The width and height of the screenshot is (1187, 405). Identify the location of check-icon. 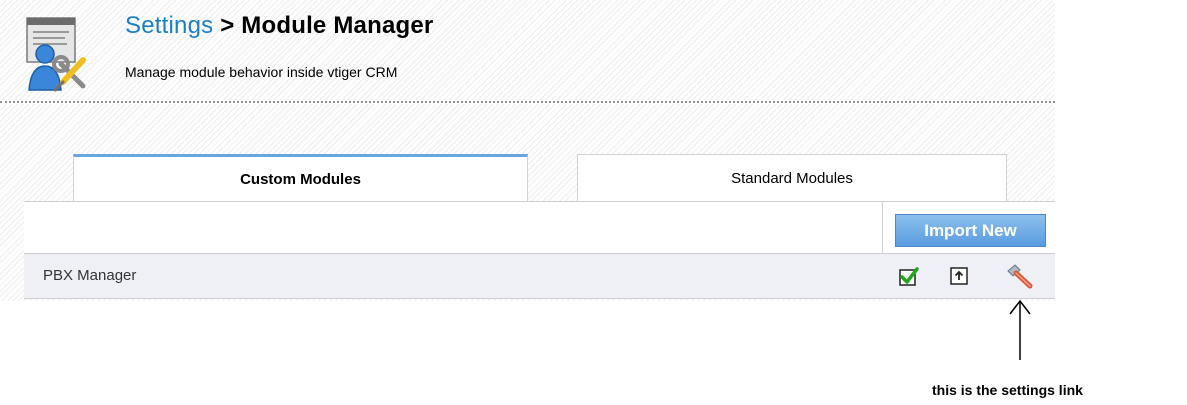
(909, 276).